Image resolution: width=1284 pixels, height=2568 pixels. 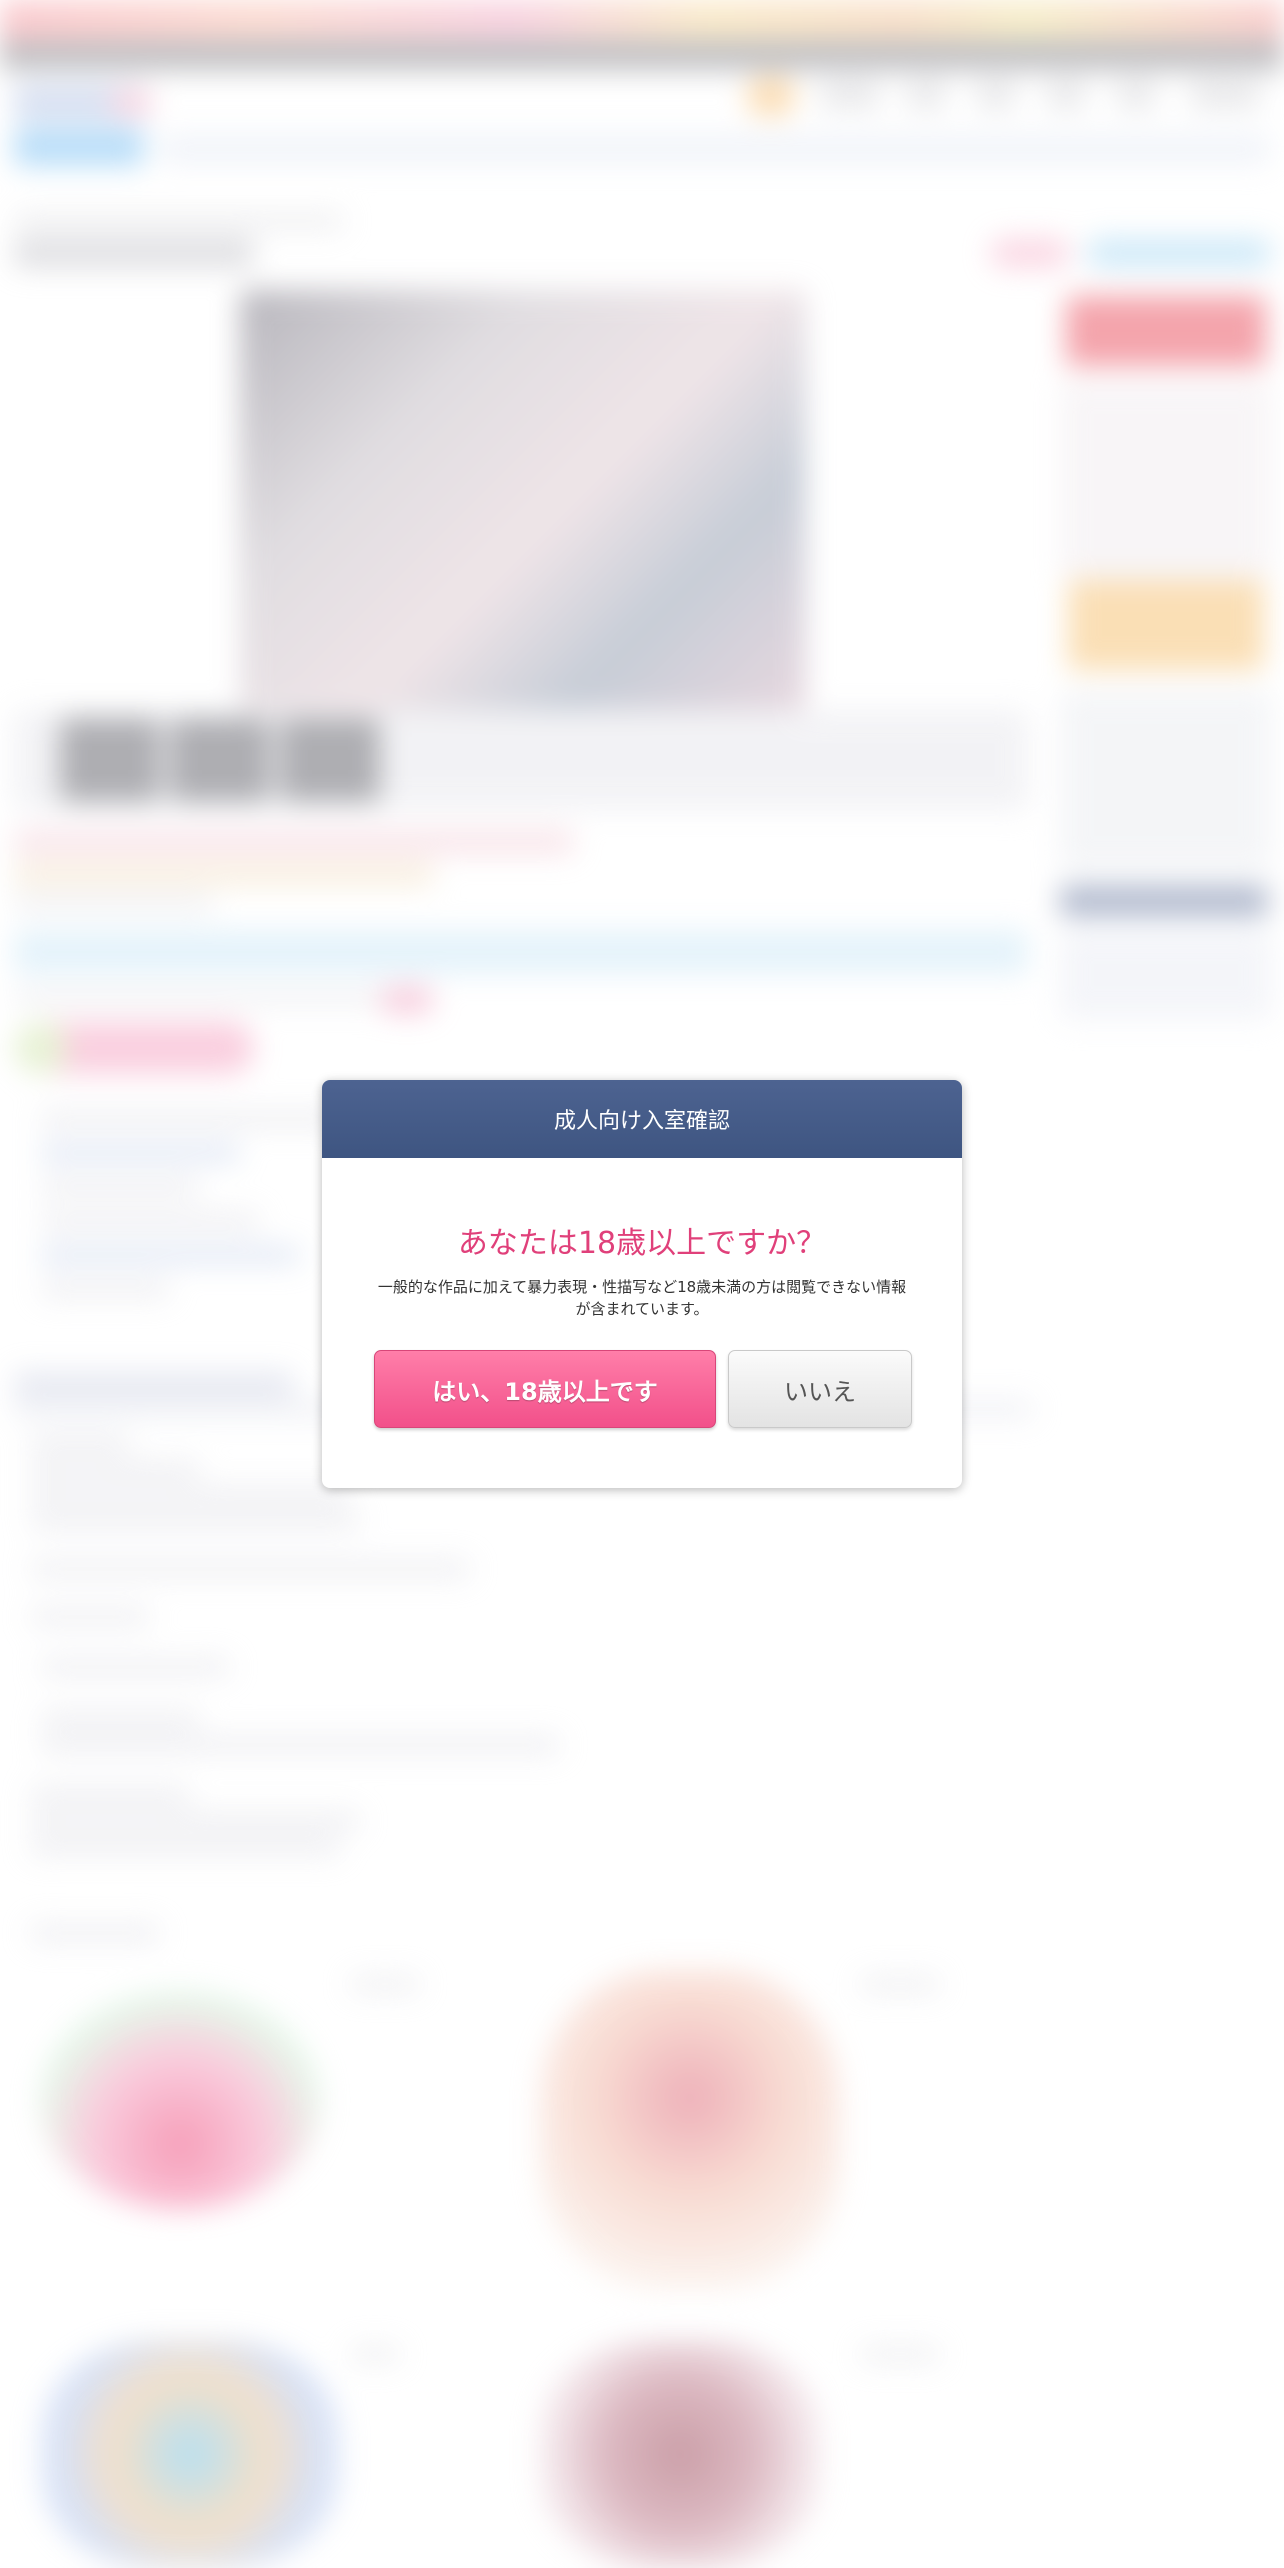 I want to click on top-dark-bar, so click(x=642, y=55).